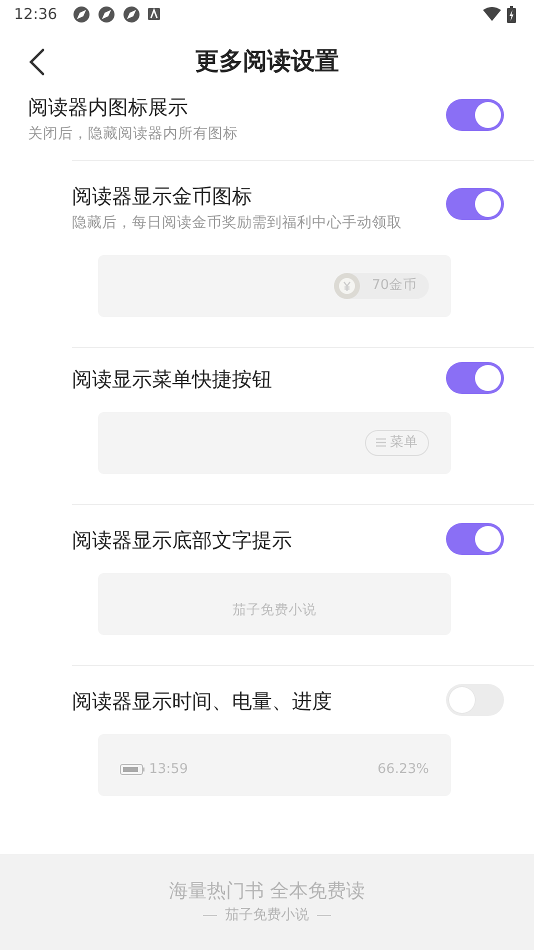 Image resolution: width=534 pixels, height=950 pixels. Describe the element at coordinates (397, 443) in the screenshot. I see `menu-badge: 菜单` at that location.